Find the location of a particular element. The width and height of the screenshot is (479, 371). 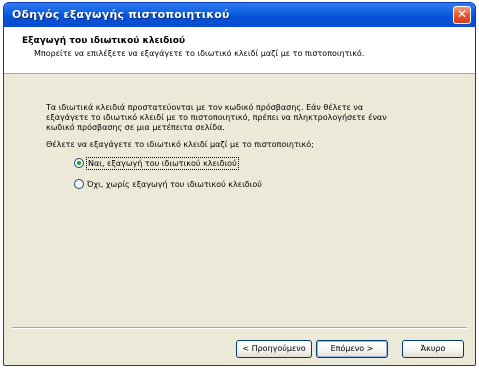

footer-separator is located at coordinates (239, 328).